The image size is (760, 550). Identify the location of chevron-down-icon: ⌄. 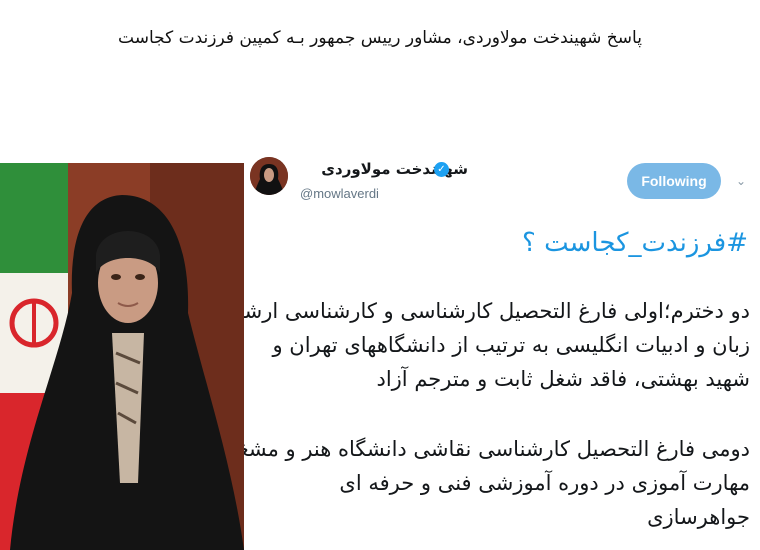
(741, 181).